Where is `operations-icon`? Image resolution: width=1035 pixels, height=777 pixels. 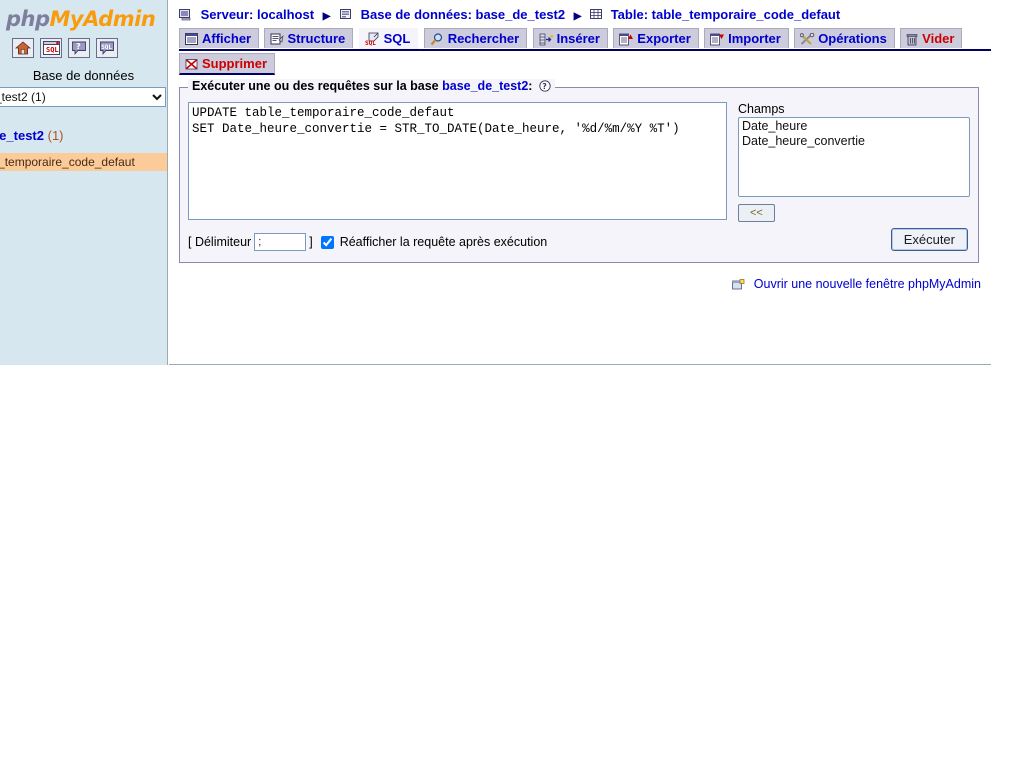
operations-icon is located at coordinates (807, 41).